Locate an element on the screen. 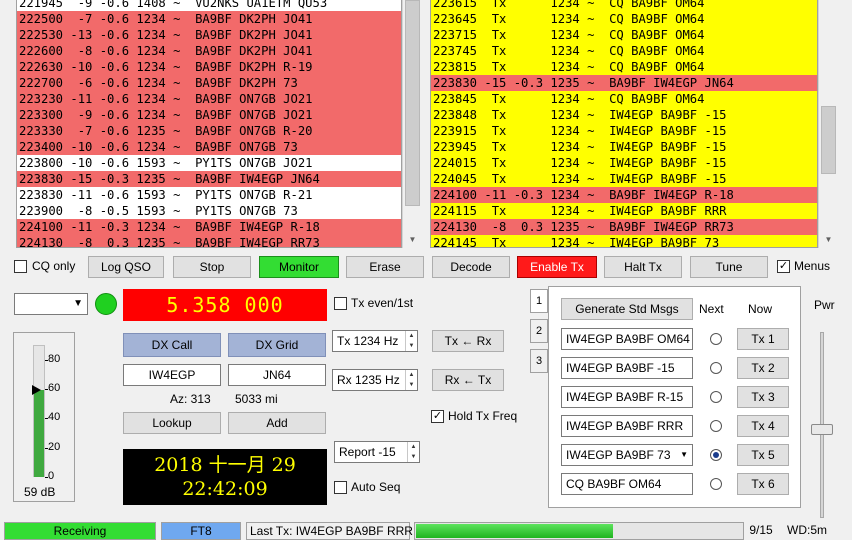 Image resolution: width=852 pixels, height=540 pixels. tx2-message-field: IW4EGP BA9BF -15 is located at coordinates (627, 368).